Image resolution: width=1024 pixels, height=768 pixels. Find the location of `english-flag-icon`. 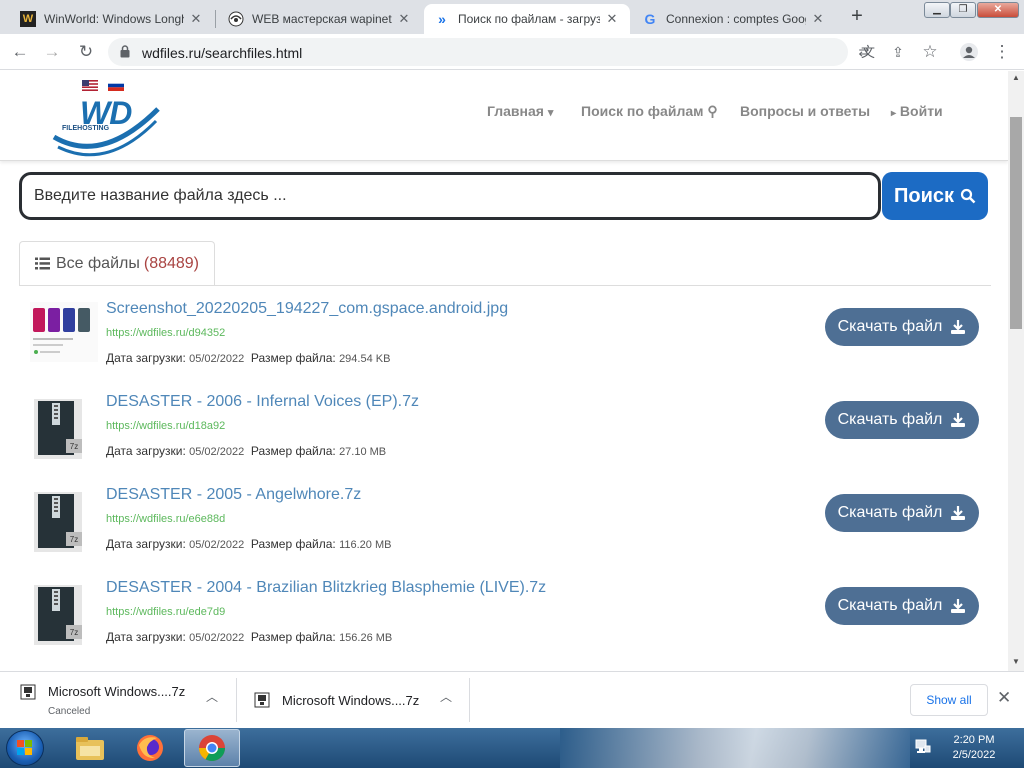

english-flag-icon is located at coordinates (90, 85).